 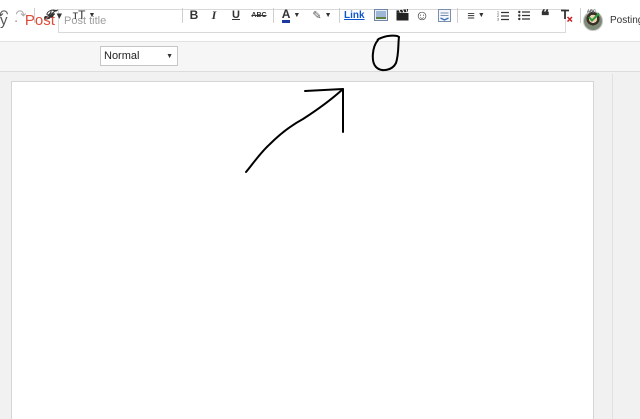 What do you see at coordinates (286, 14) in the screenshot?
I see `text-color-icon: A` at bounding box center [286, 14].